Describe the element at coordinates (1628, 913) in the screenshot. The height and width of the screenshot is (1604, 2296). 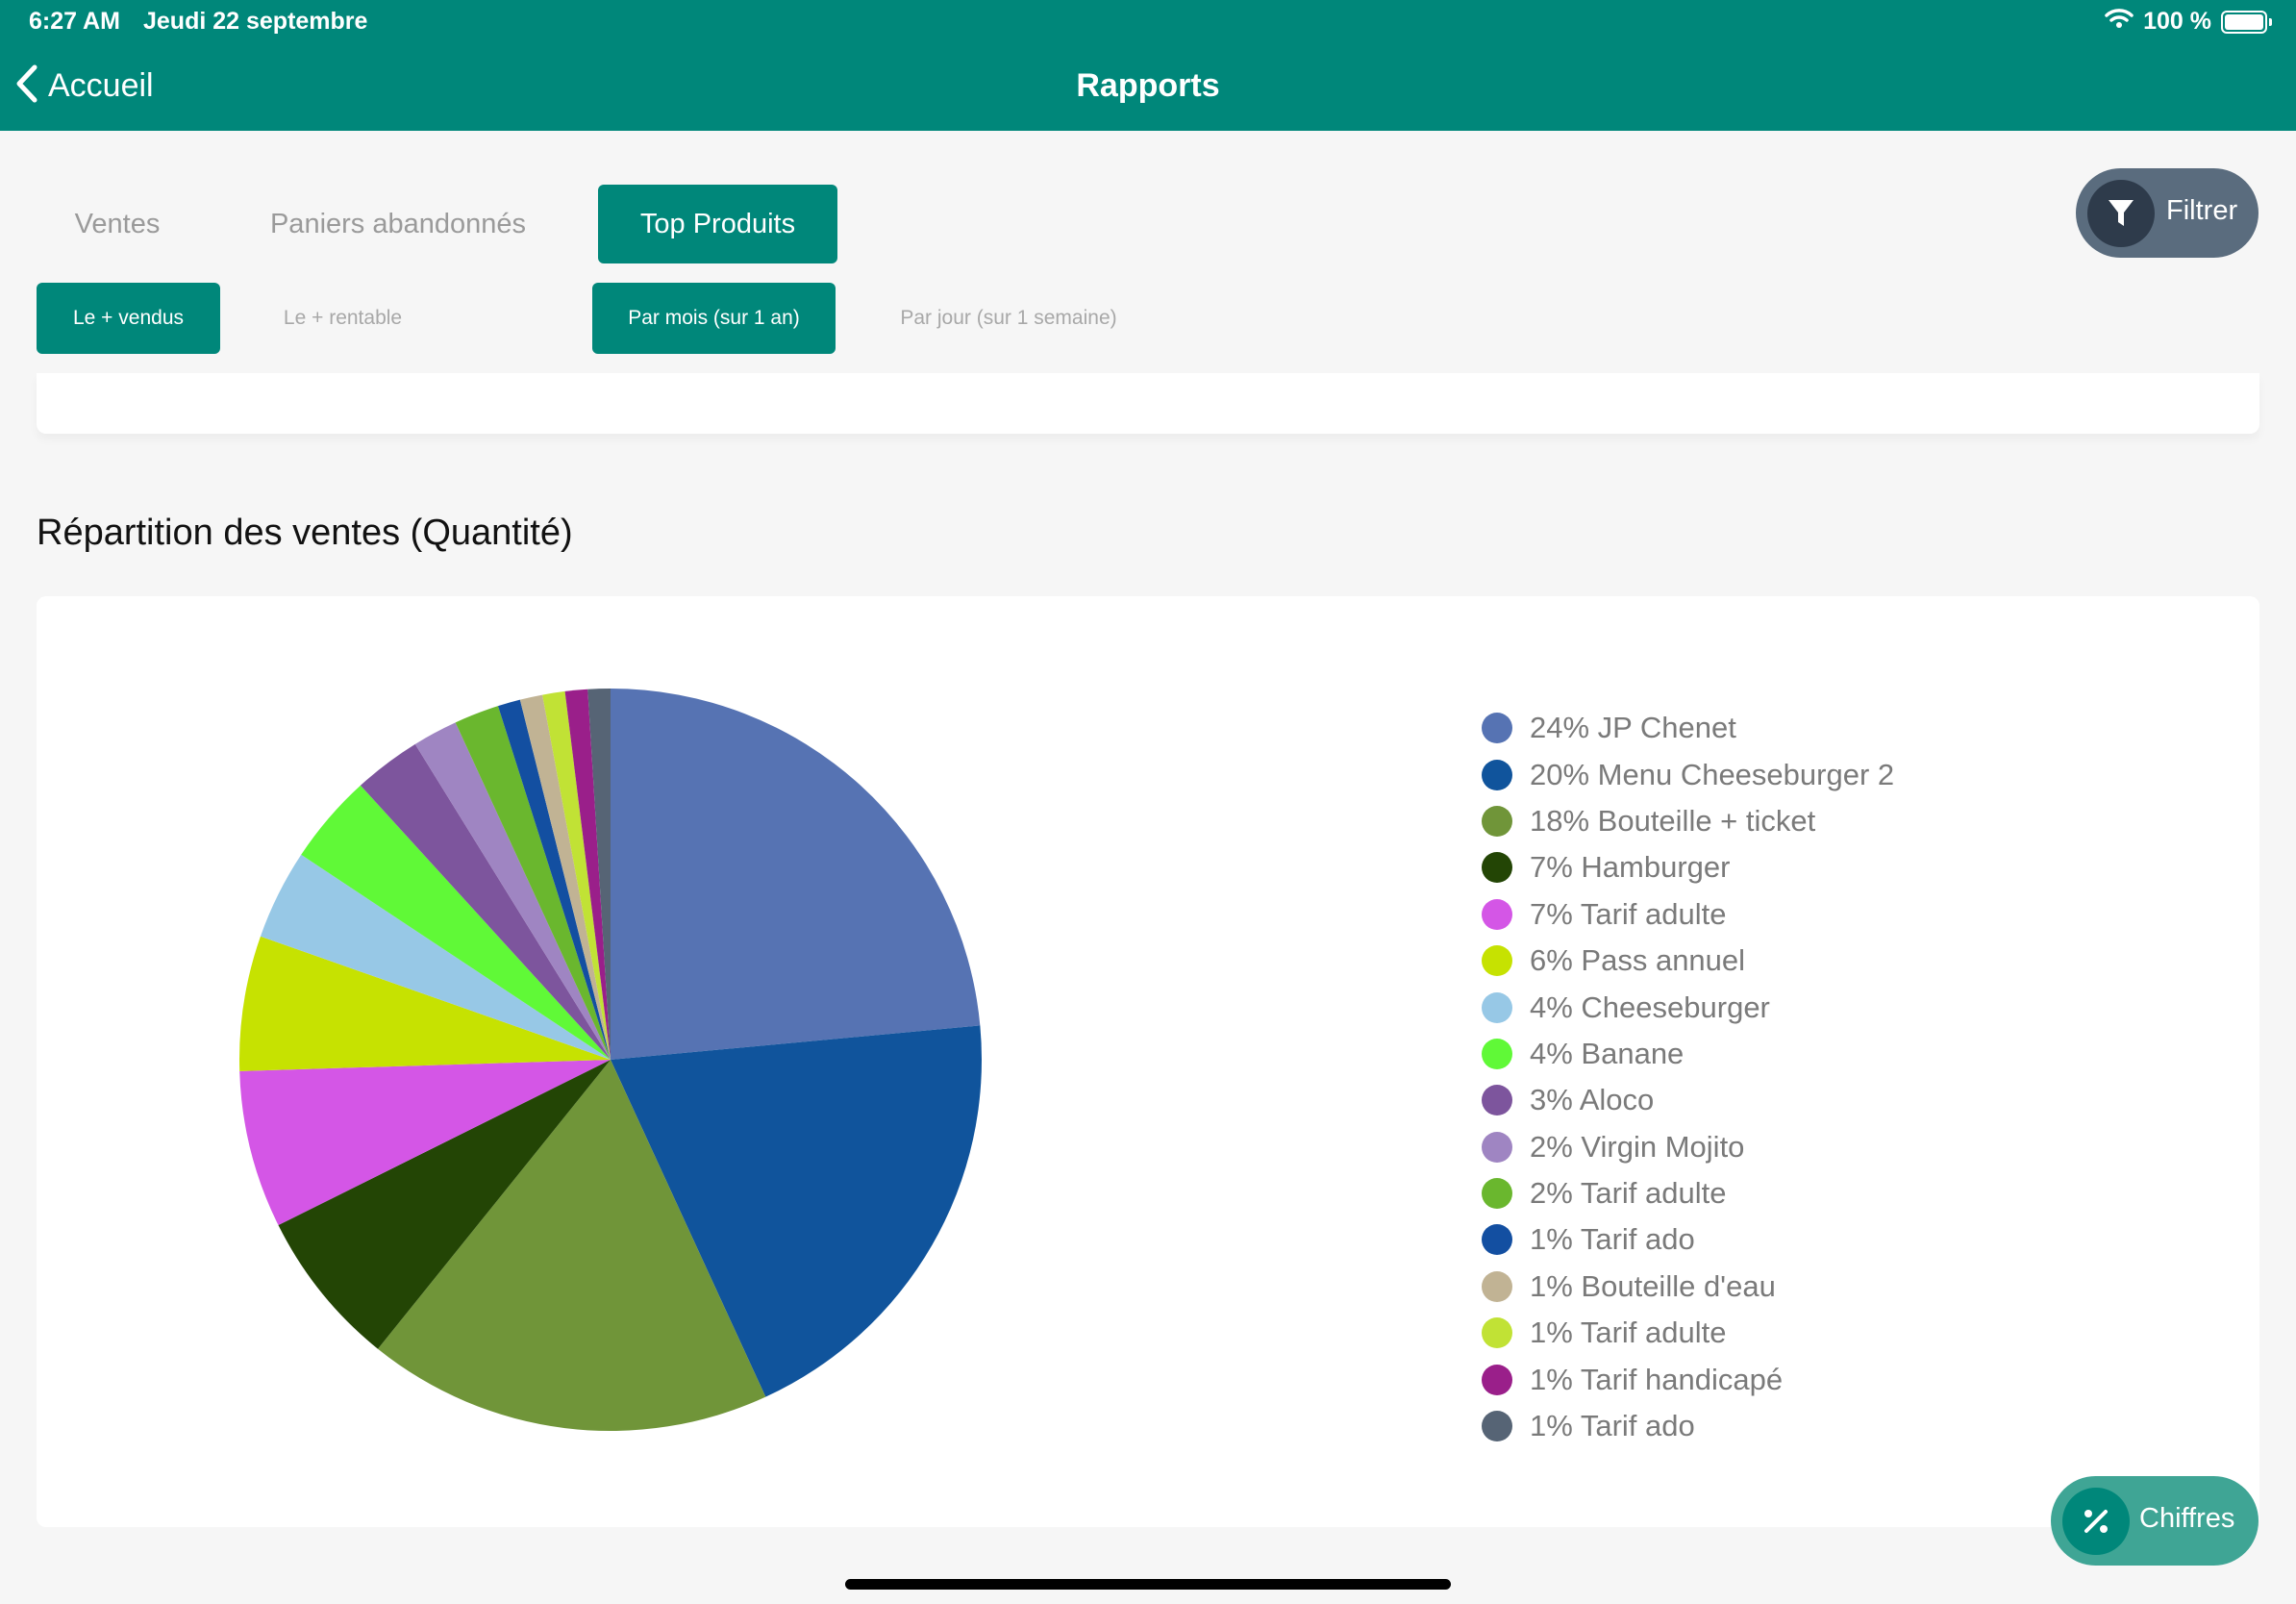
I see `legend-label: 7% Tarif adulte` at that location.